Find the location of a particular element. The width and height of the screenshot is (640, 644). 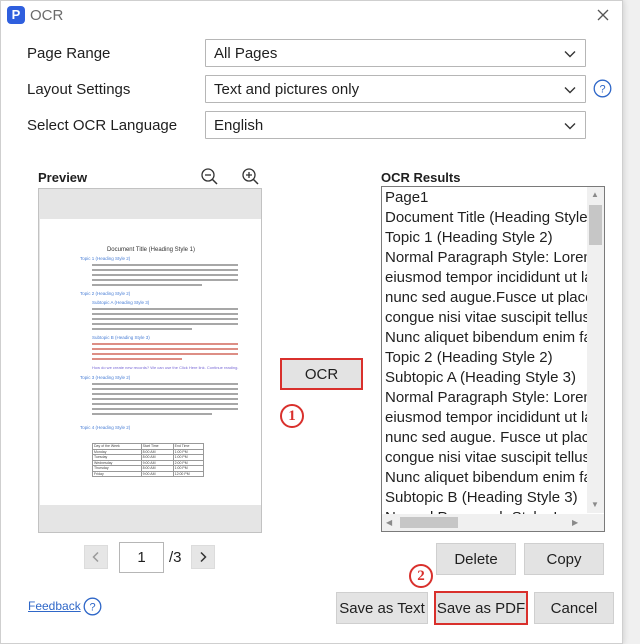

page-range-select: All Pages is located at coordinates (395, 53).